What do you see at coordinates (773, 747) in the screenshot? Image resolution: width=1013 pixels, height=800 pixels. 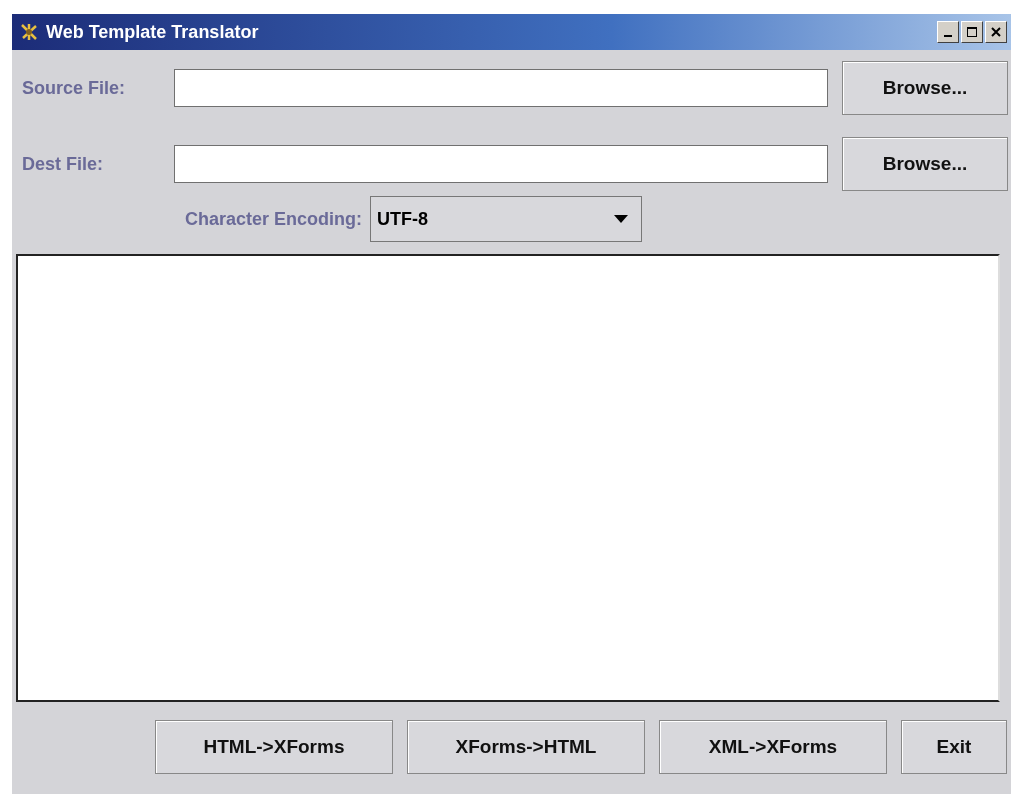 I see `action-button: XML->XForms` at bounding box center [773, 747].